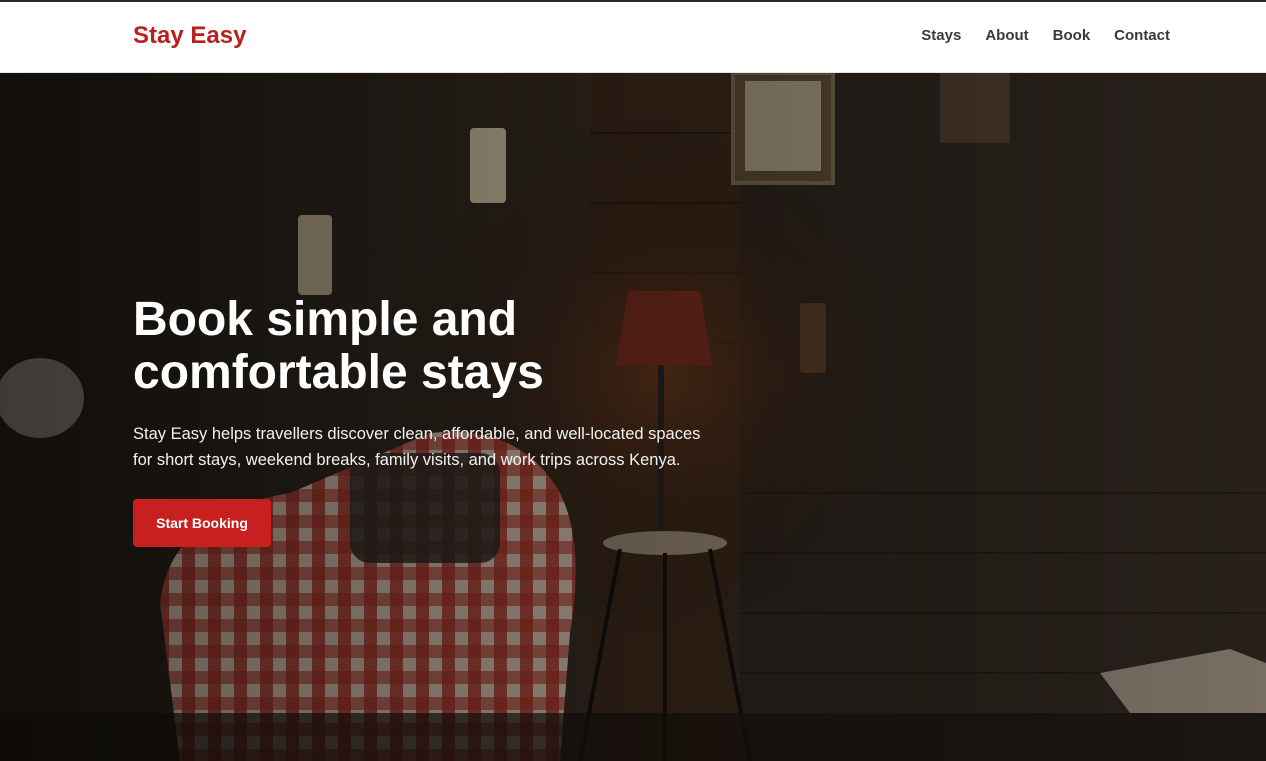 The image size is (1266, 761). I want to click on brand-logo: Stay Easy, so click(189, 36).